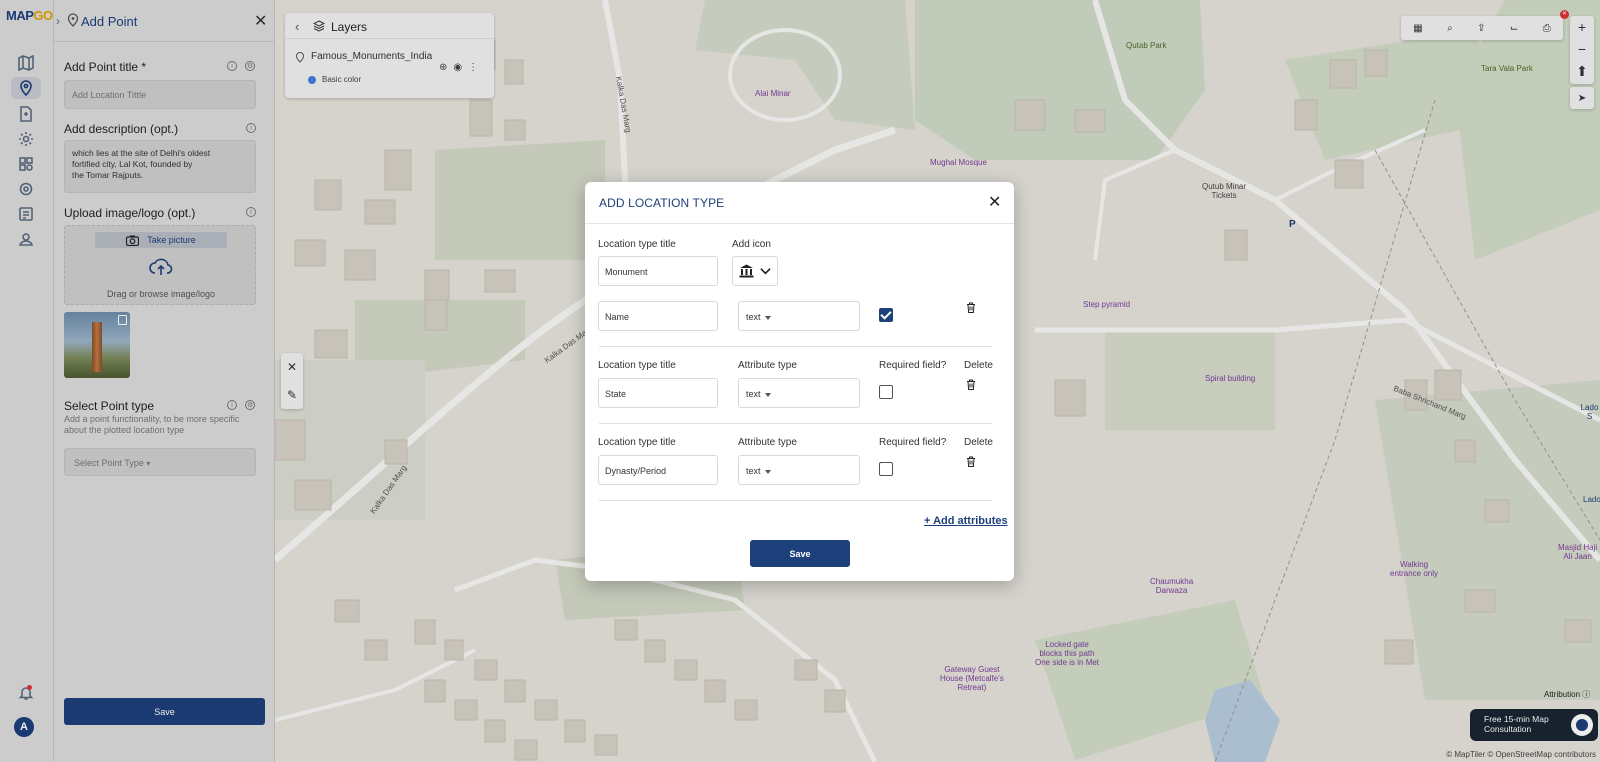  What do you see at coordinates (746, 271) in the screenshot?
I see `monument-icon` at bounding box center [746, 271].